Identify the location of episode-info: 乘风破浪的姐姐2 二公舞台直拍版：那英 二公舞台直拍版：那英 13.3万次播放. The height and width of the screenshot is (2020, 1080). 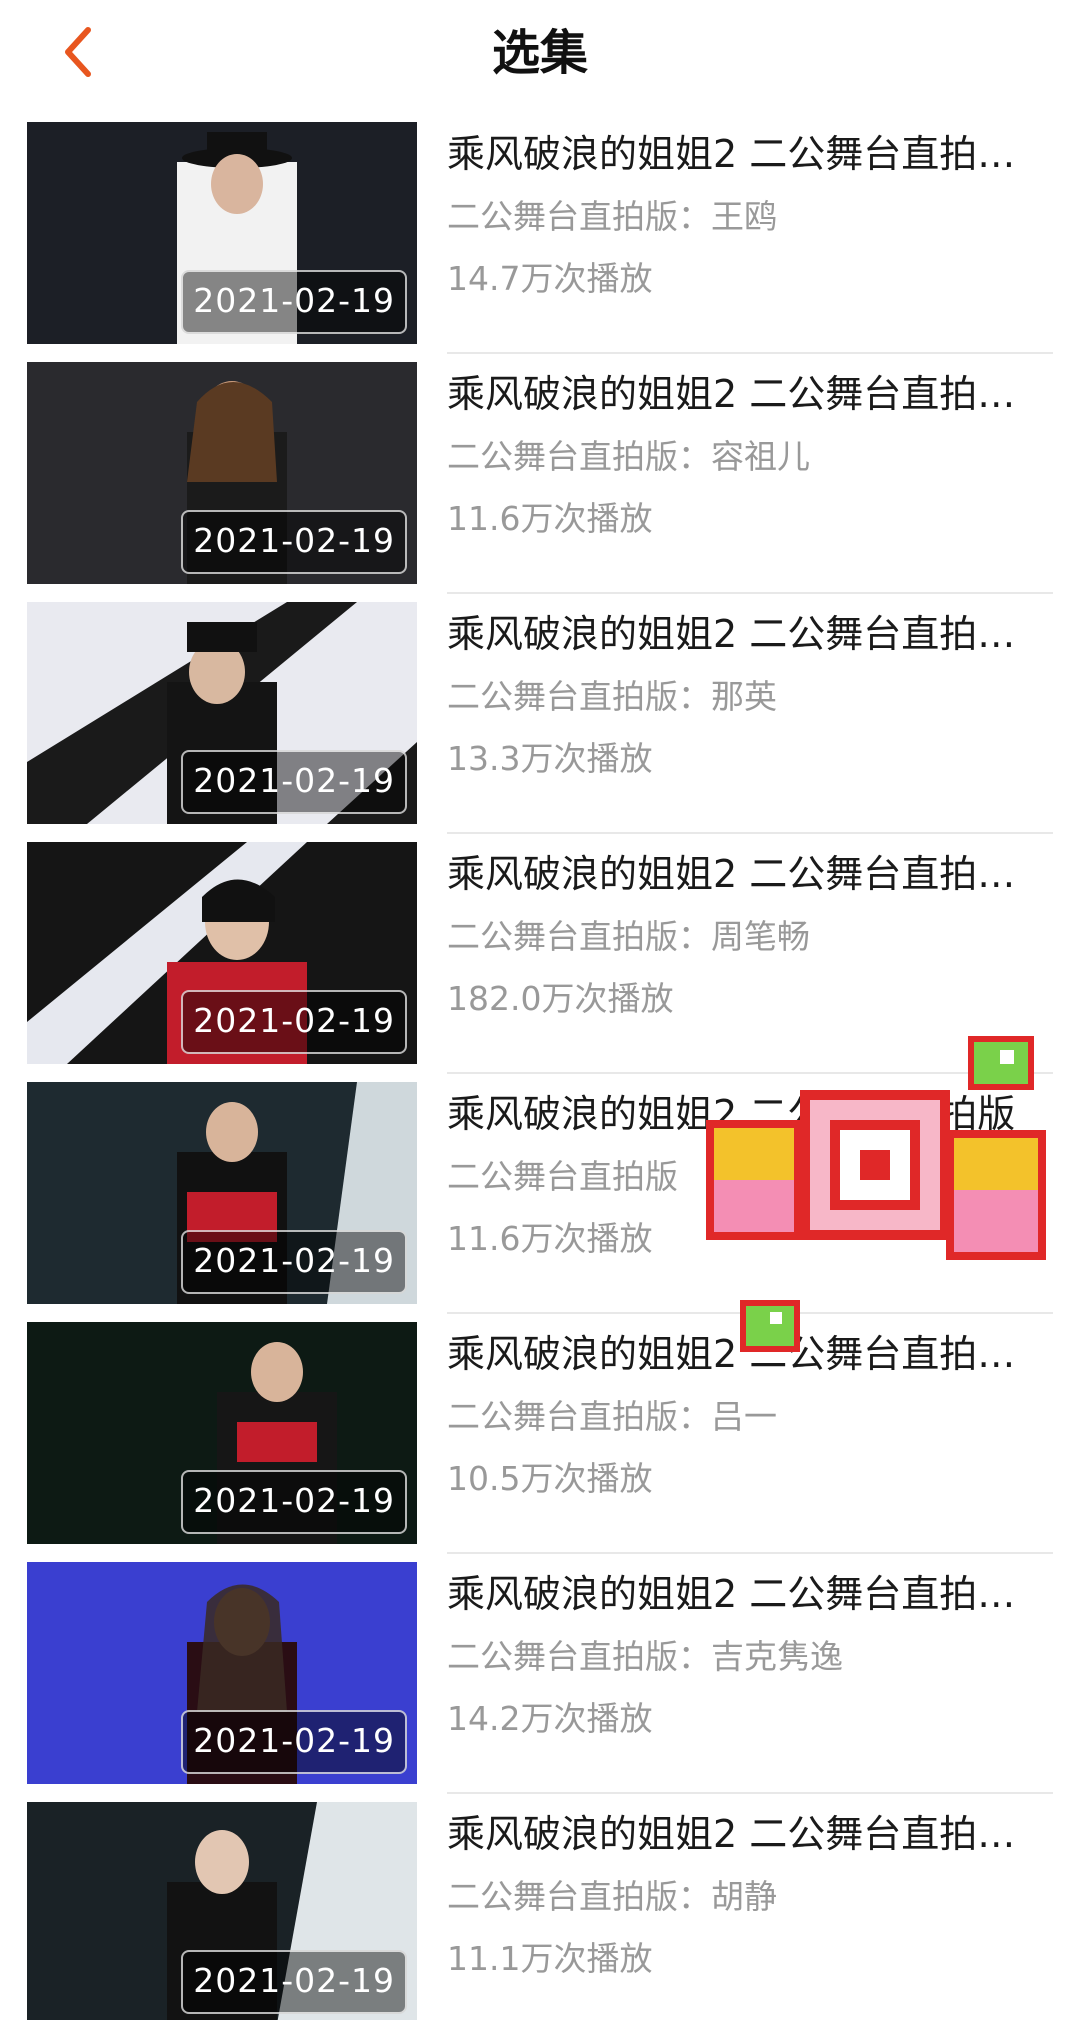
(750, 713).